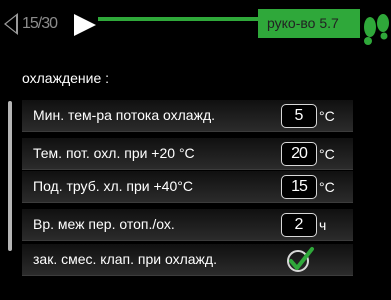  What do you see at coordinates (113, 186) in the screenshot?
I see `setting-label: Под. труб. хл. при +40°C` at bounding box center [113, 186].